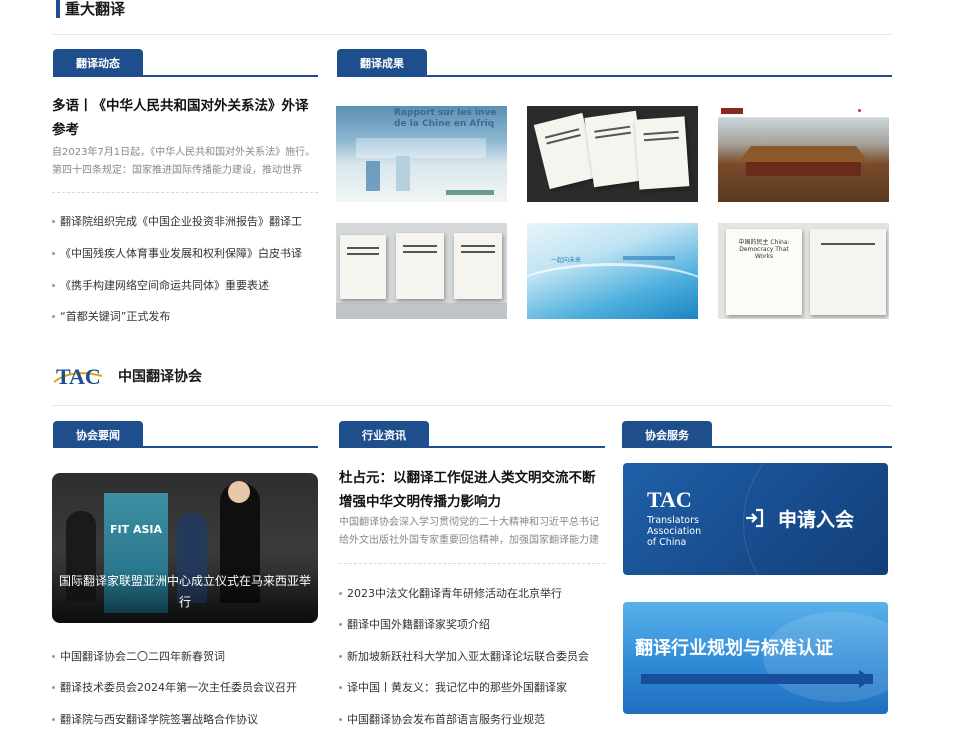 The image size is (971, 755). What do you see at coordinates (866, 679) in the screenshot?
I see `arrow-right-icon` at bounding box center [866, 679].